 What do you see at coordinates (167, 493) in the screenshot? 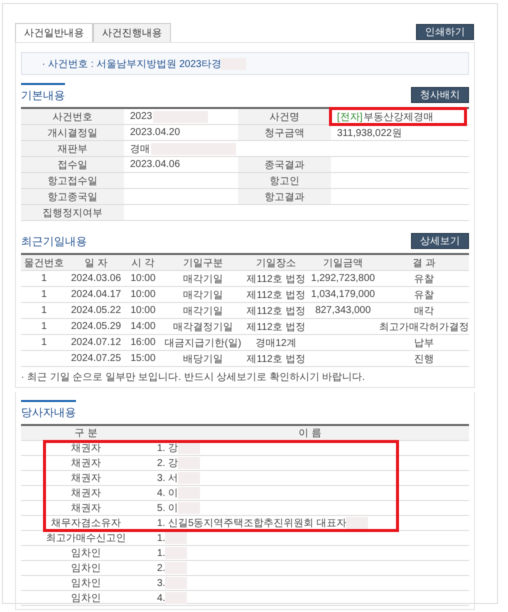
I see `name-text: 4. 이` at bounding box center [167, 493].